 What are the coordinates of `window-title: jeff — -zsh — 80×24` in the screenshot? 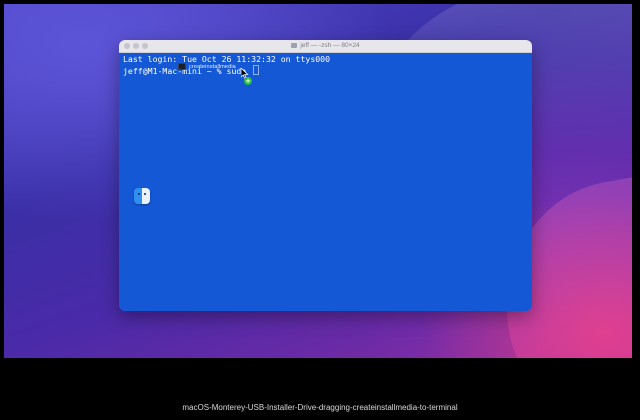 It's located at (325, 46).